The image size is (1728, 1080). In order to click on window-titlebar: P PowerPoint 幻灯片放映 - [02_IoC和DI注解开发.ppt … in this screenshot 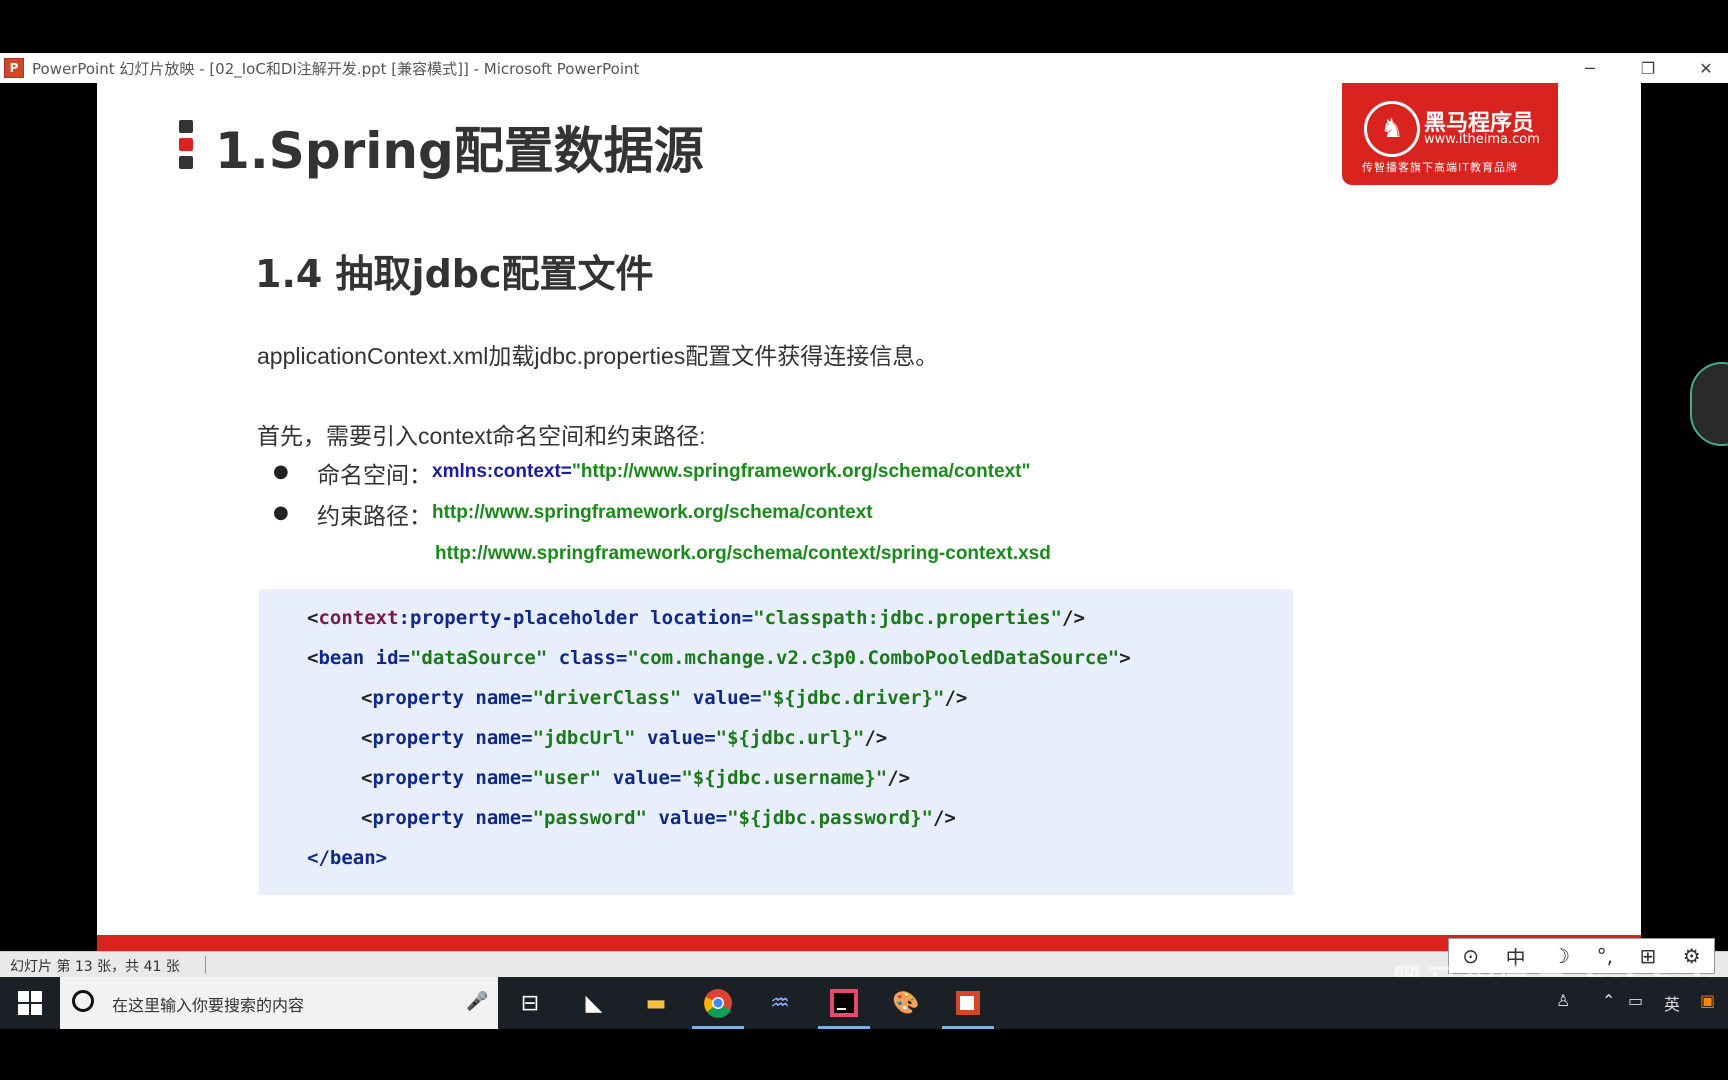, I will do `click(864, 68)`.